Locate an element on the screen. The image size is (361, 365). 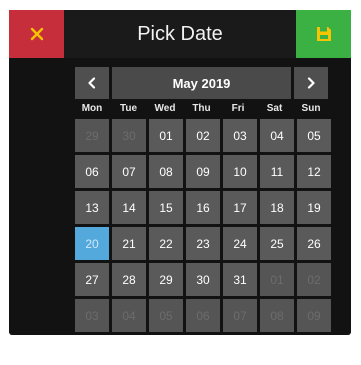
day-cell-outside-month: 06 is located at coordinates (203, 315).